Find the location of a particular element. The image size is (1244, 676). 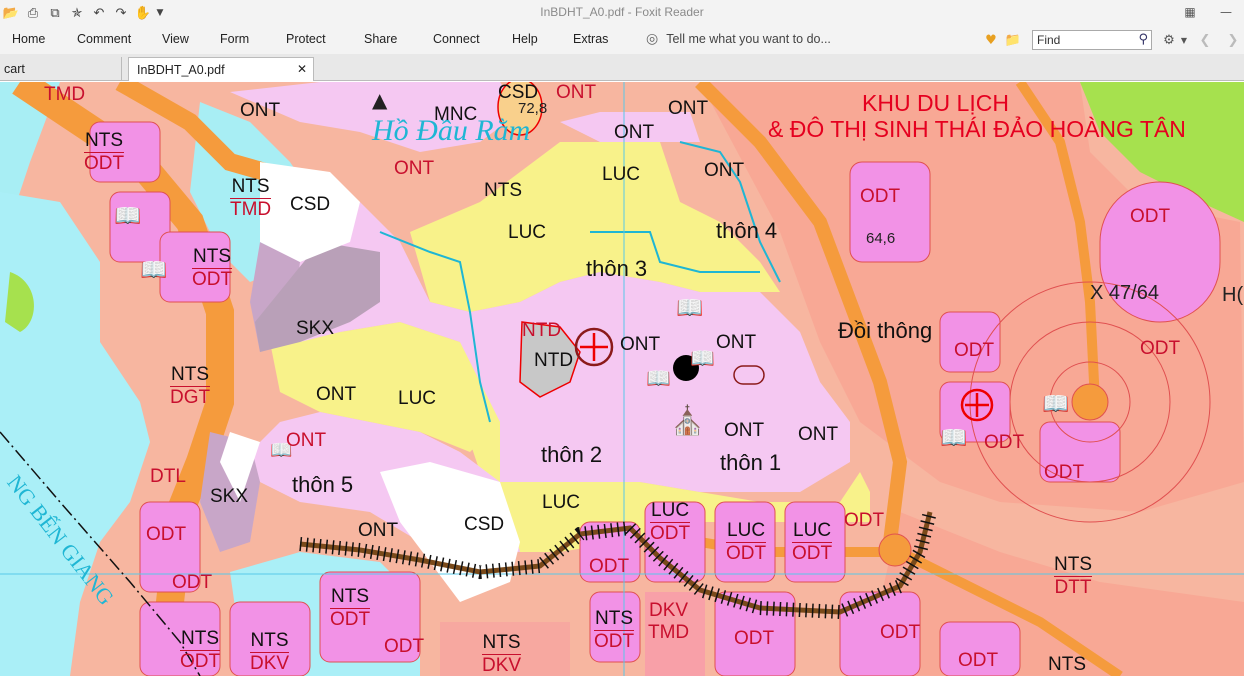

minimize-button: — is located at coordinates (1226, 12).